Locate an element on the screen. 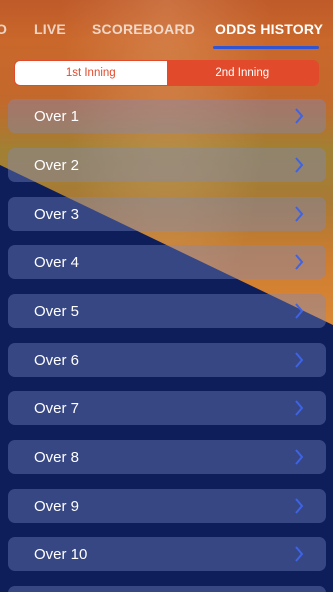  over-row: Over 1 is located at coordinates (167, 116).